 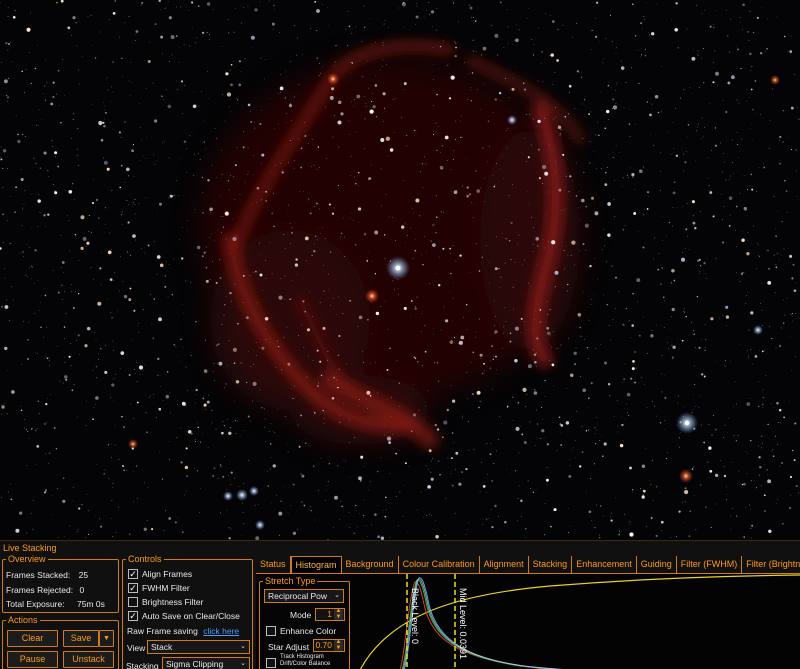 What do you see at coordinates (308, 631) in the screenshot?
I see `enhance-color-label: Enhance Color` at bounding box center [308, 631].